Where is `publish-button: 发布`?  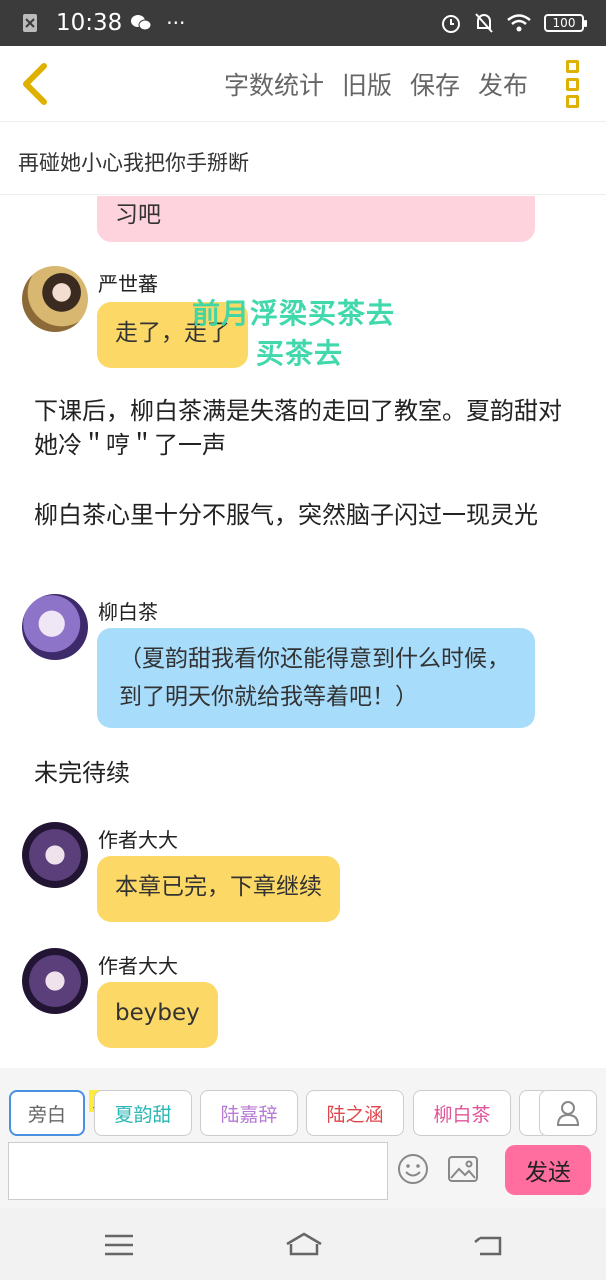 publish-button: 发布 is located at coordinates (503, 84).